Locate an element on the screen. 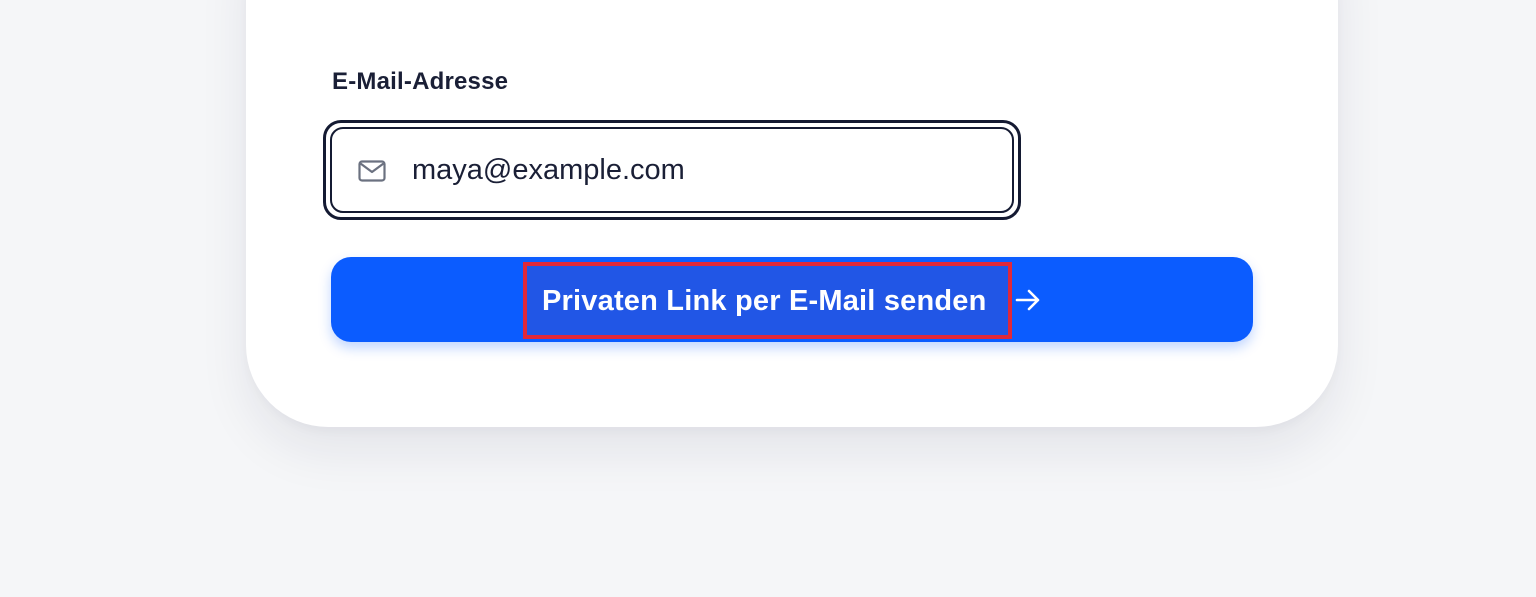  arrow-right-icon is located at coordinates (1027, 300).